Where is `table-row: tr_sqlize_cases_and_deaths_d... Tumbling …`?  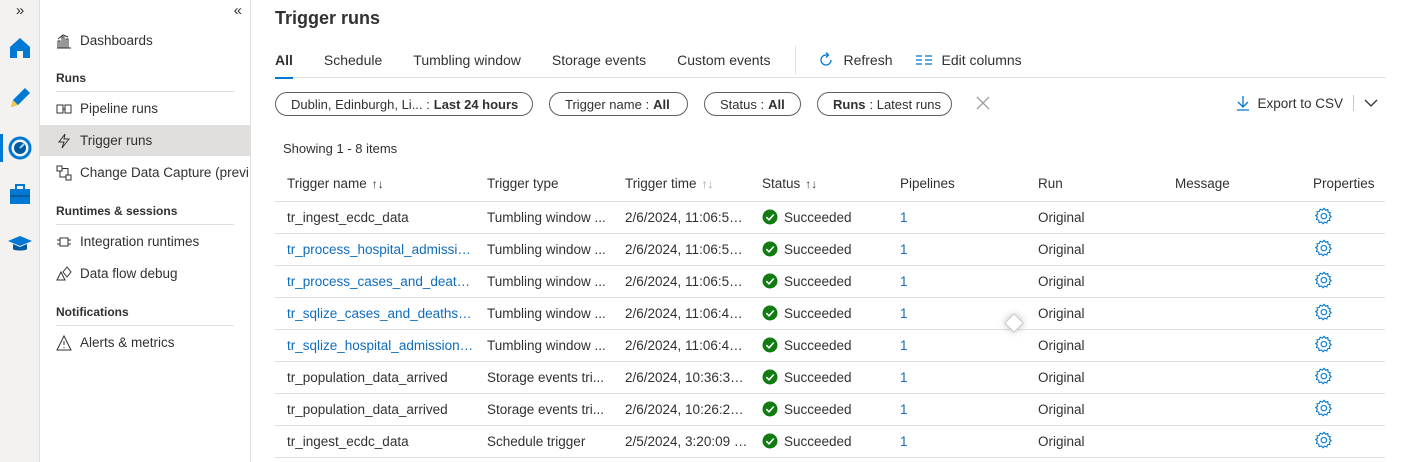 table-row: tr_sqlize_cases_and_deaths_d... Tumbling … is located at coordinates (830, 313).